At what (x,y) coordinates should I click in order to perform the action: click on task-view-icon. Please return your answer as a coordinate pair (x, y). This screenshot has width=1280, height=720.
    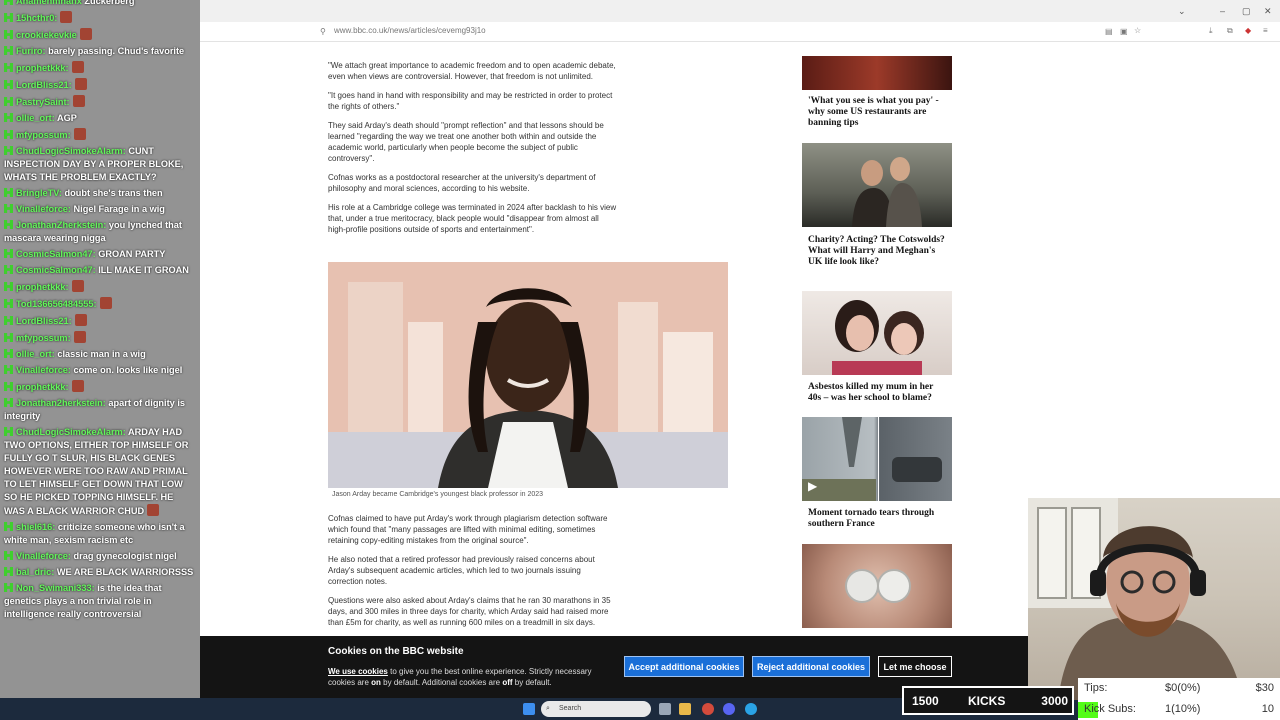
    Looking at the image, I should click on (665, 709).